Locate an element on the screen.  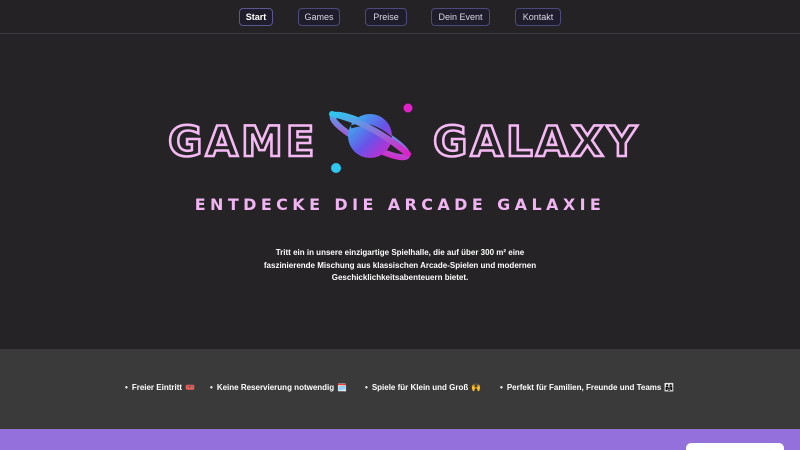
planet-icon is located at coordinates (371, 138).